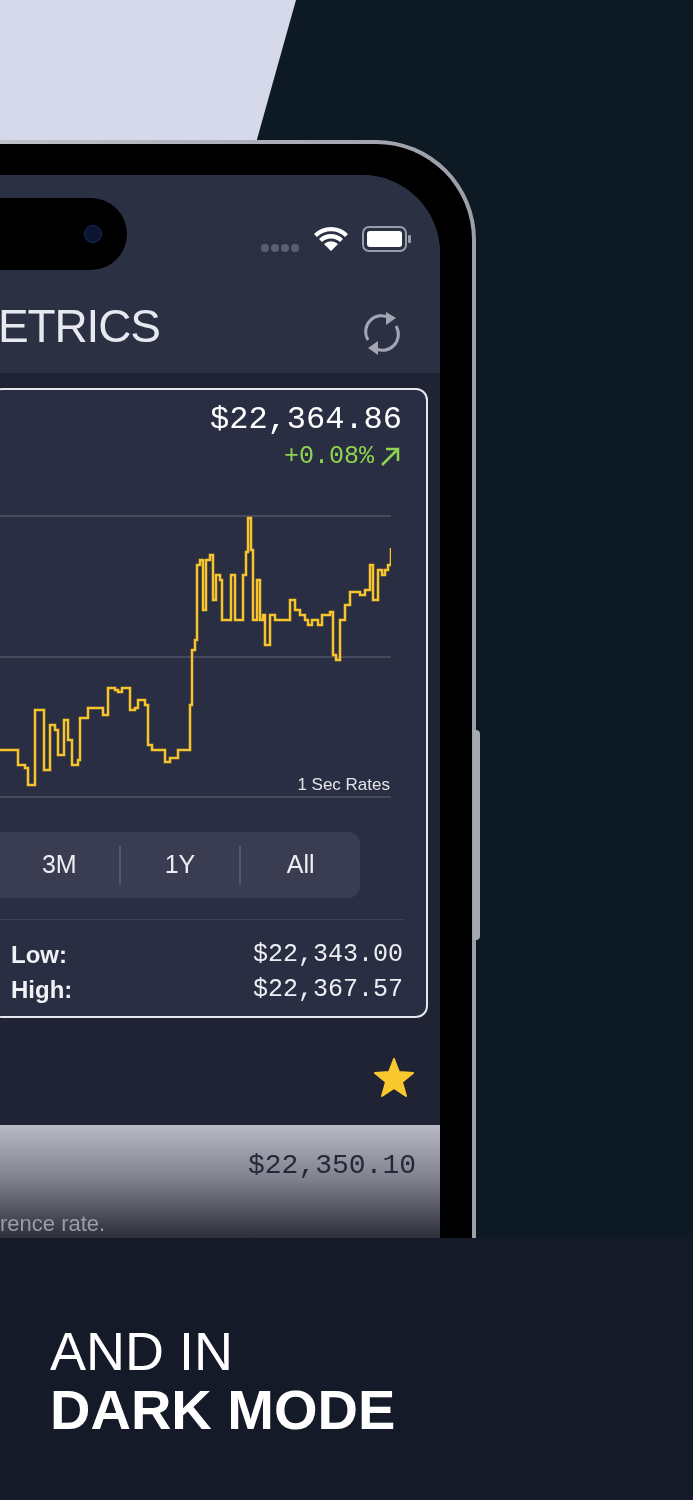 This screenshot has width=693, height=1500. Describe the element at coordinates (42, 989) in the screenshot. I see `stat-label: High:` at that location.